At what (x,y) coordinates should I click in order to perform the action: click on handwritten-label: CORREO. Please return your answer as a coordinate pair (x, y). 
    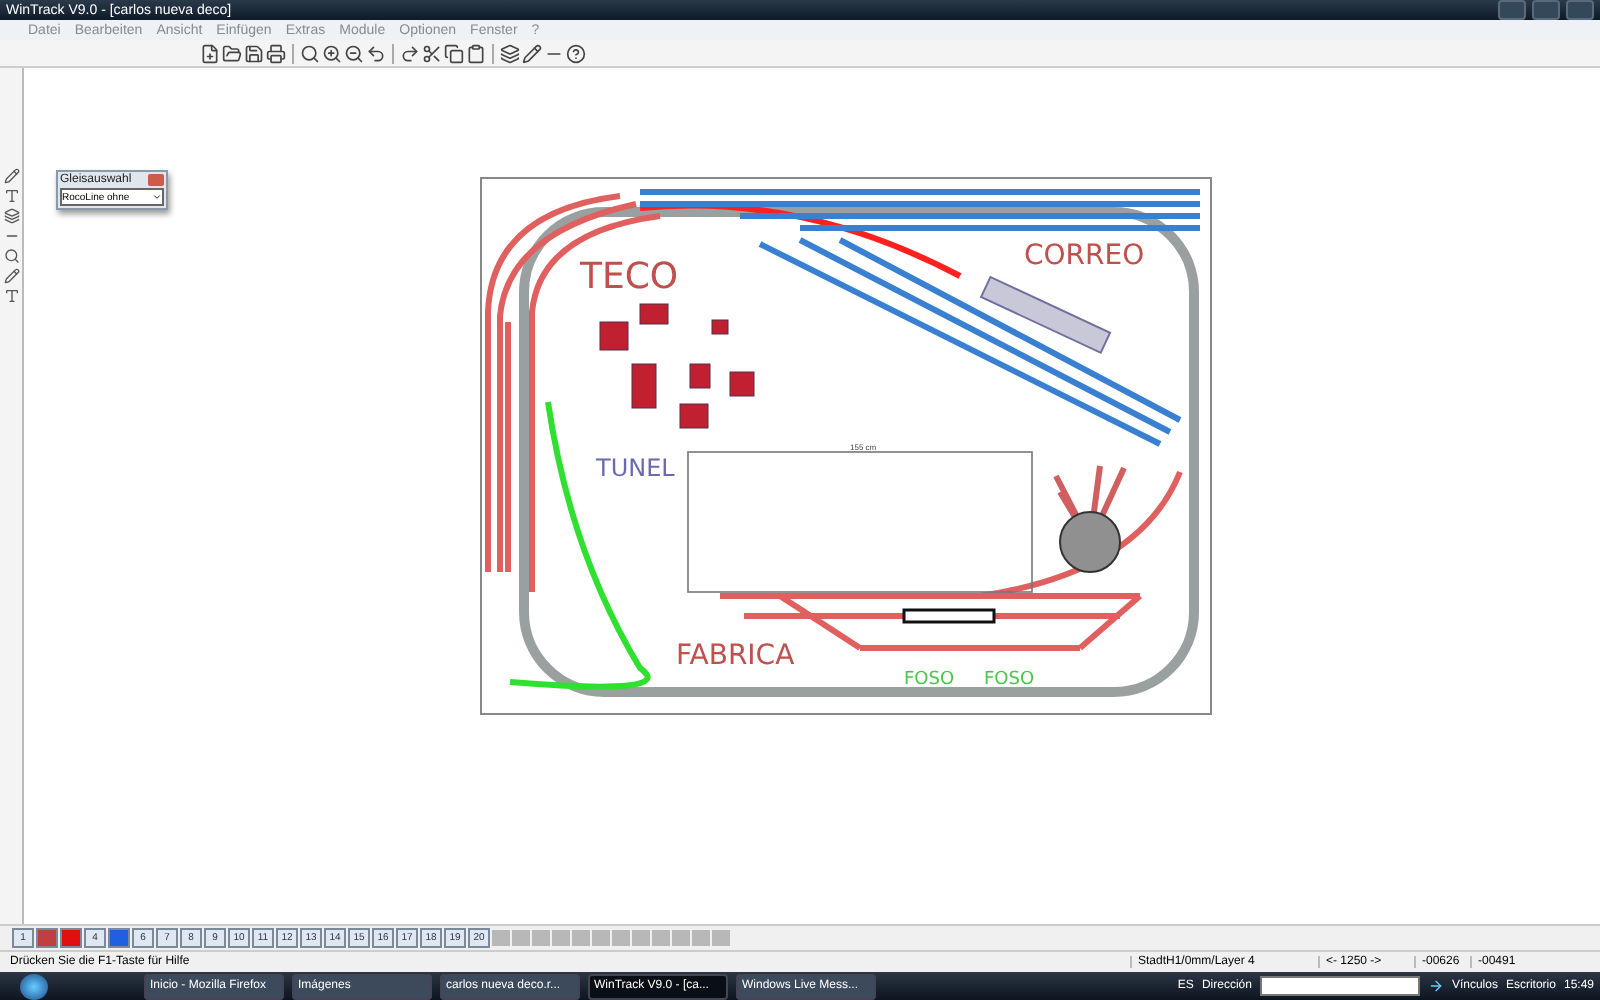
    Looking at the image, I should click on (1084, 256).